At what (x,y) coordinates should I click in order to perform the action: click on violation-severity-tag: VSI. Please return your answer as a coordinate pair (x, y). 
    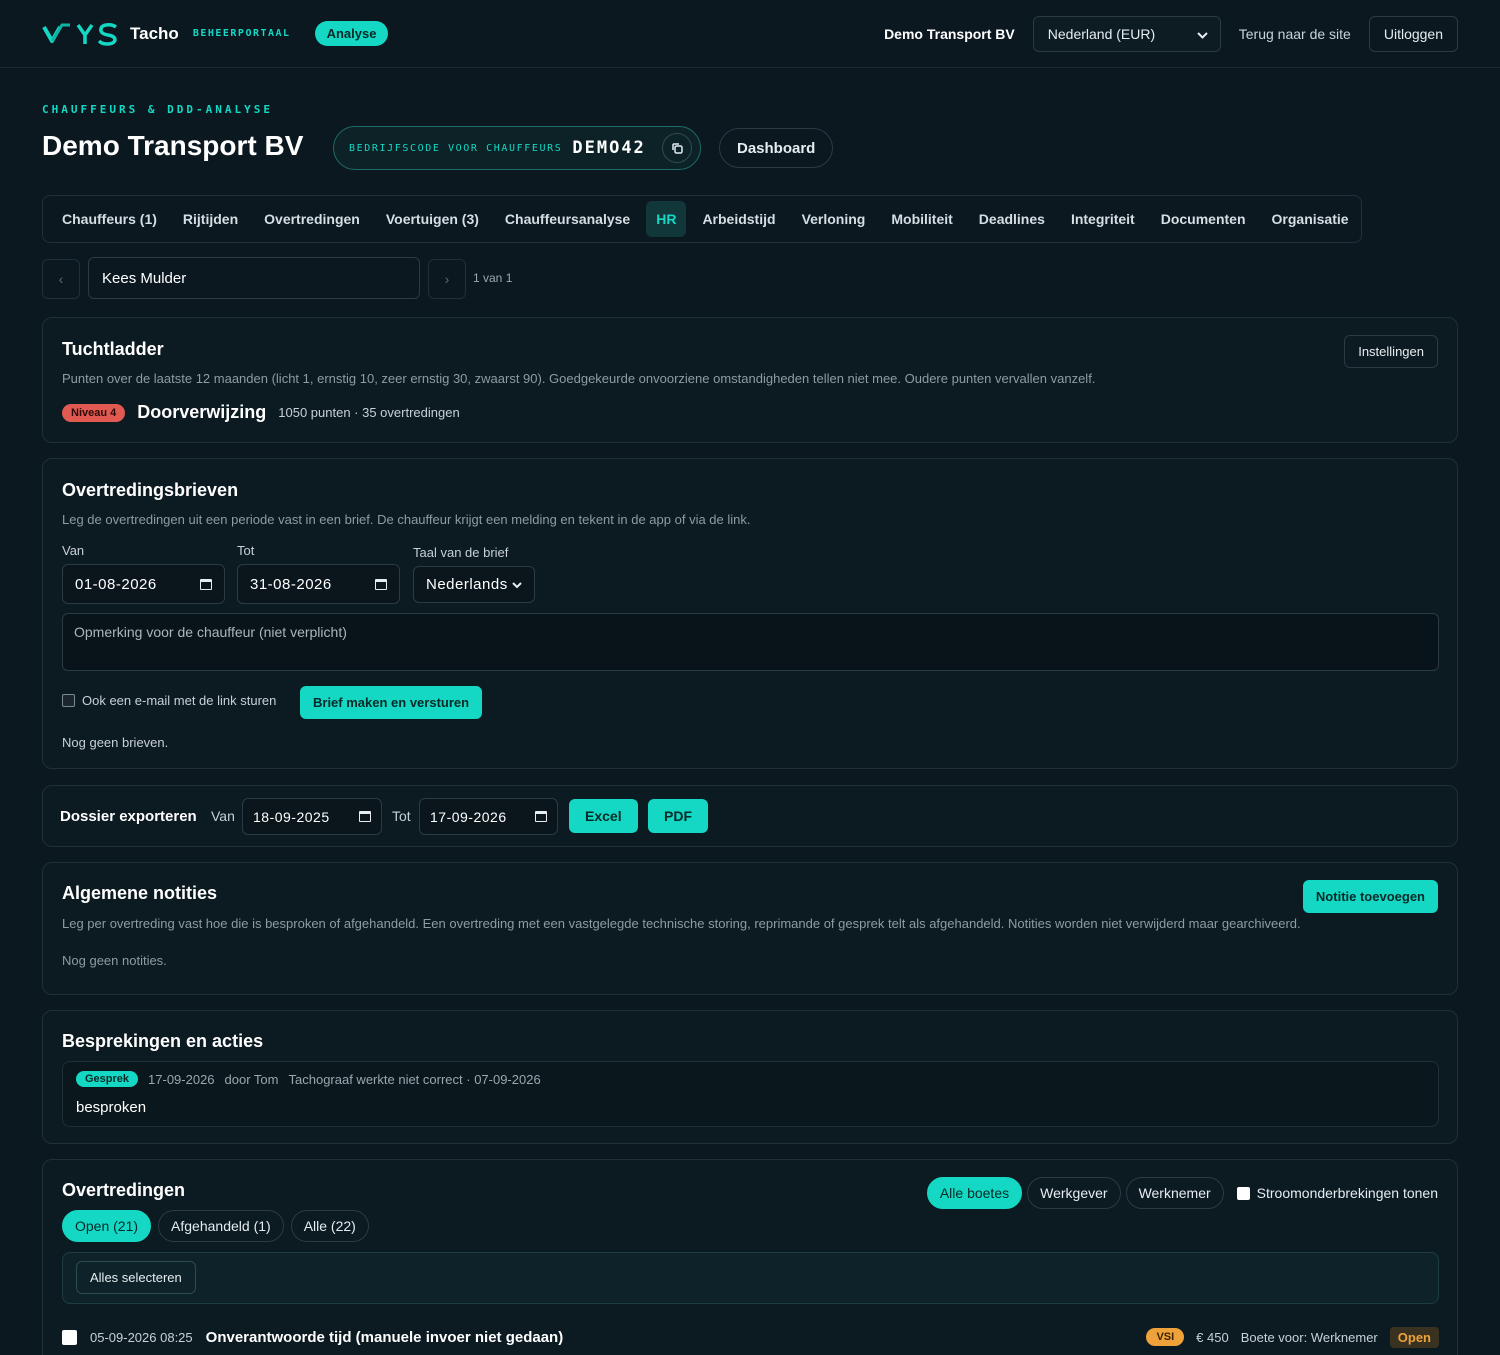
    Looking at the image, I should click on (1165, 1337).